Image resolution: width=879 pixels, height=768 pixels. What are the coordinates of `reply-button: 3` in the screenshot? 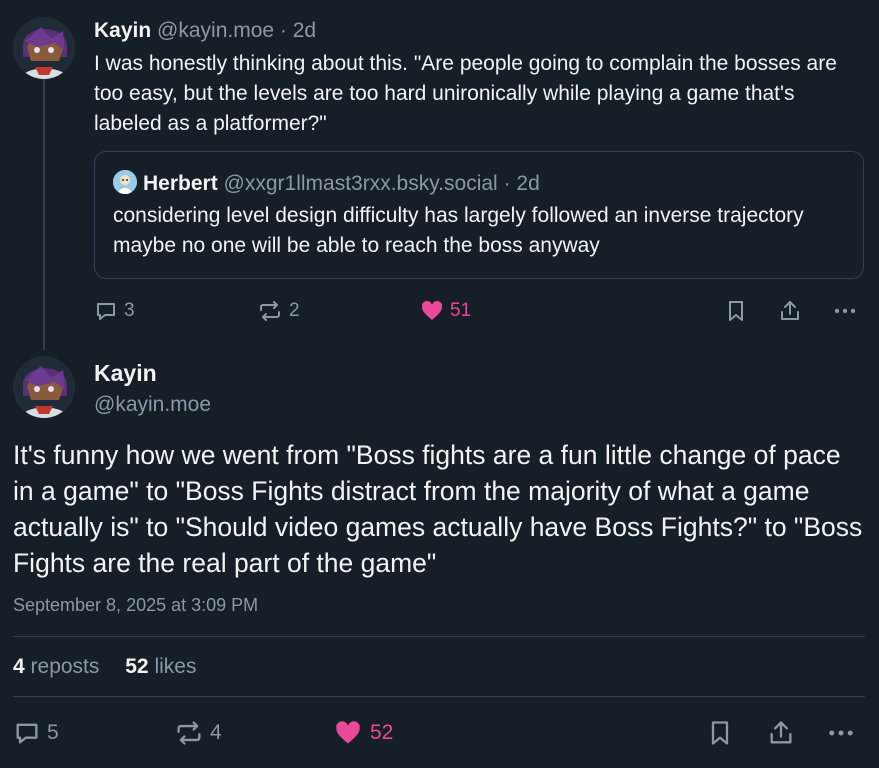 It's located at (114, 311).